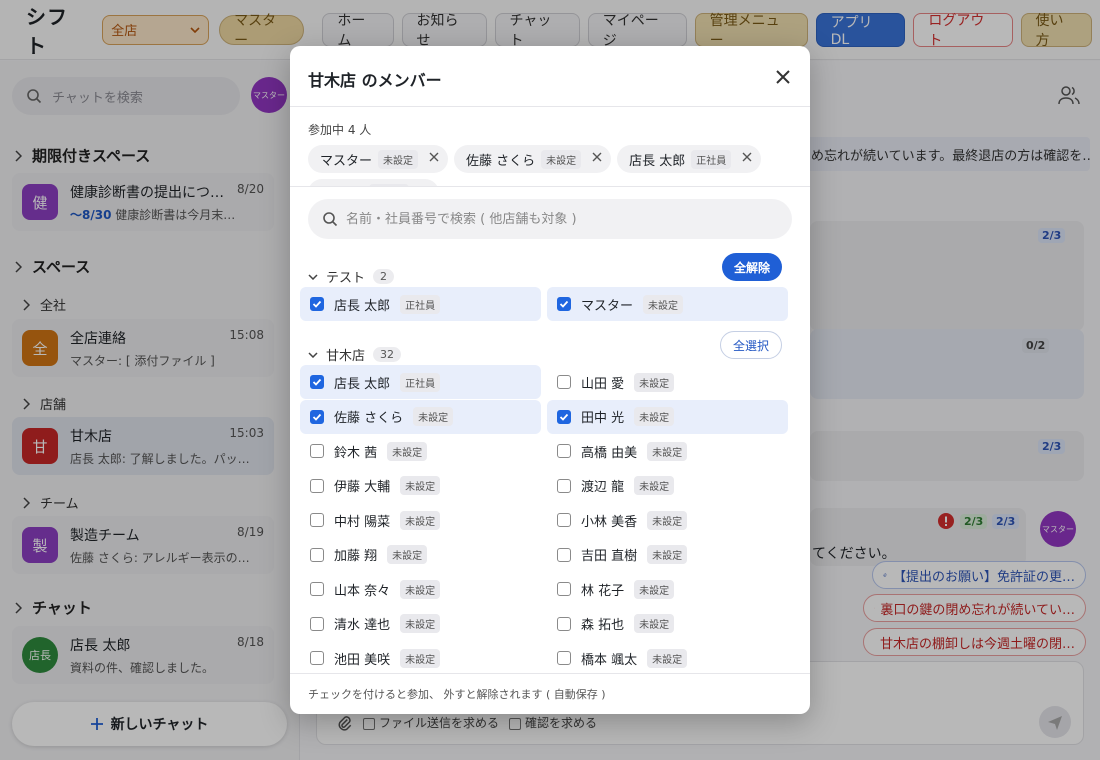 Image resolution: width=1100 pixels, height=760 pixels. I want to click on member-name: 小林 美香, so click(609, 522).